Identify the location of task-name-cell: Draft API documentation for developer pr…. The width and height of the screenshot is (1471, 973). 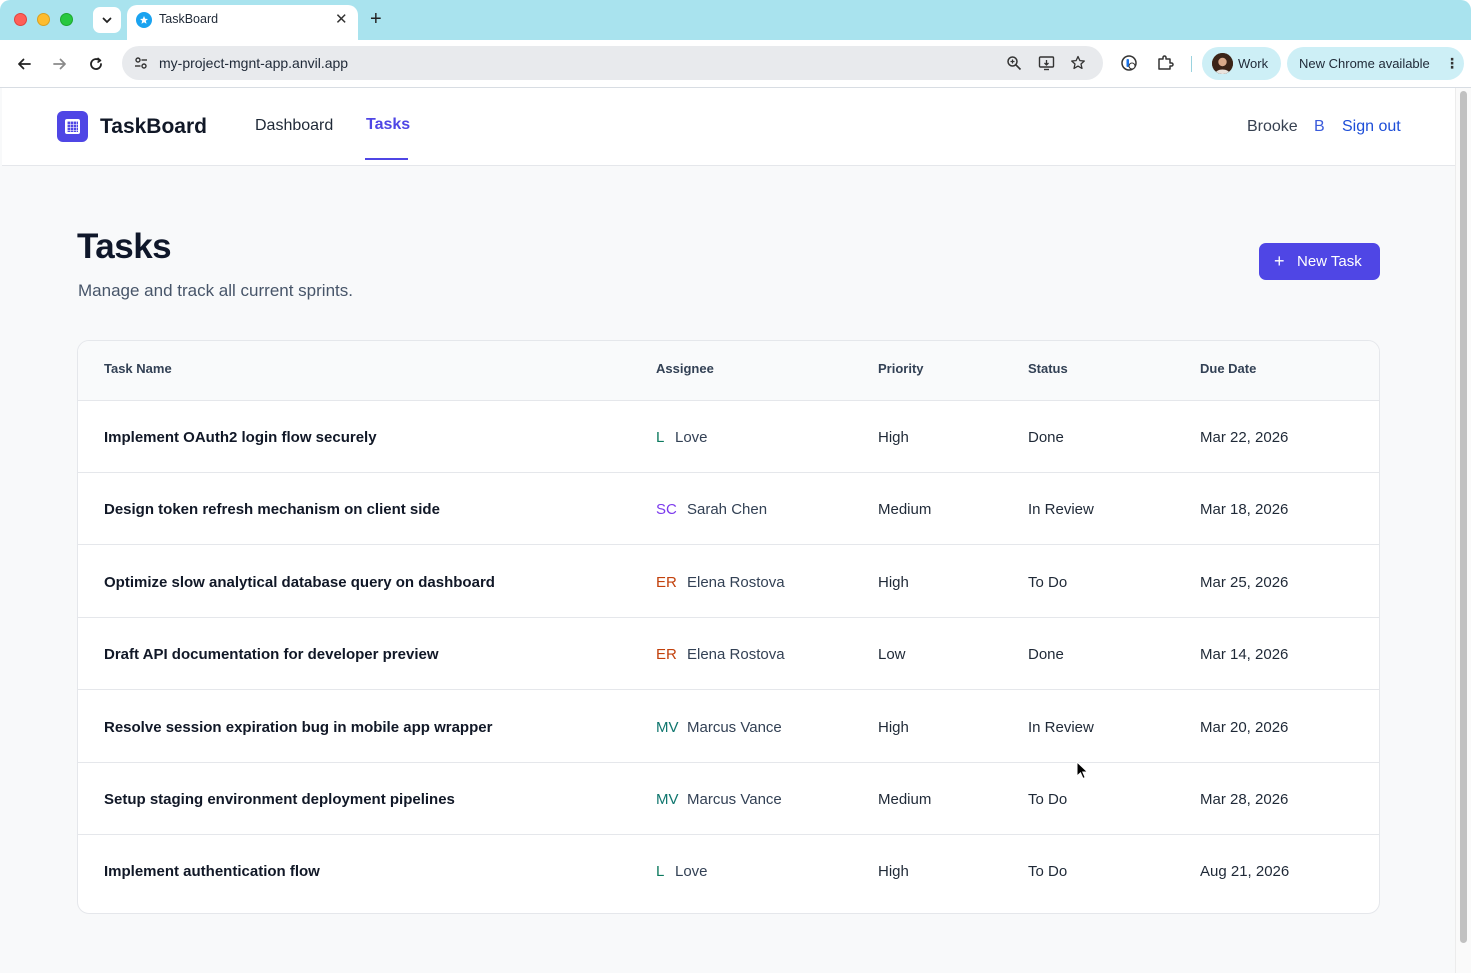
(271, 655).